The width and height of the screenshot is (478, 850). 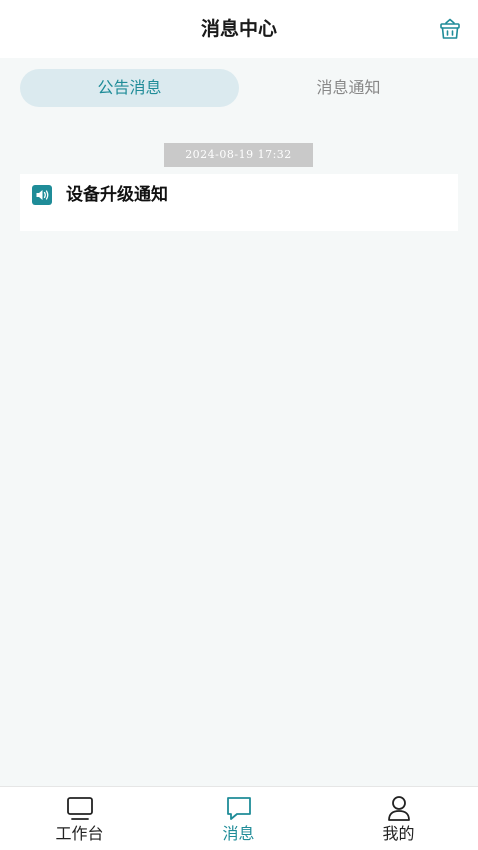 I want to click on chat-bubble-icon, so click(x=239, y=808).